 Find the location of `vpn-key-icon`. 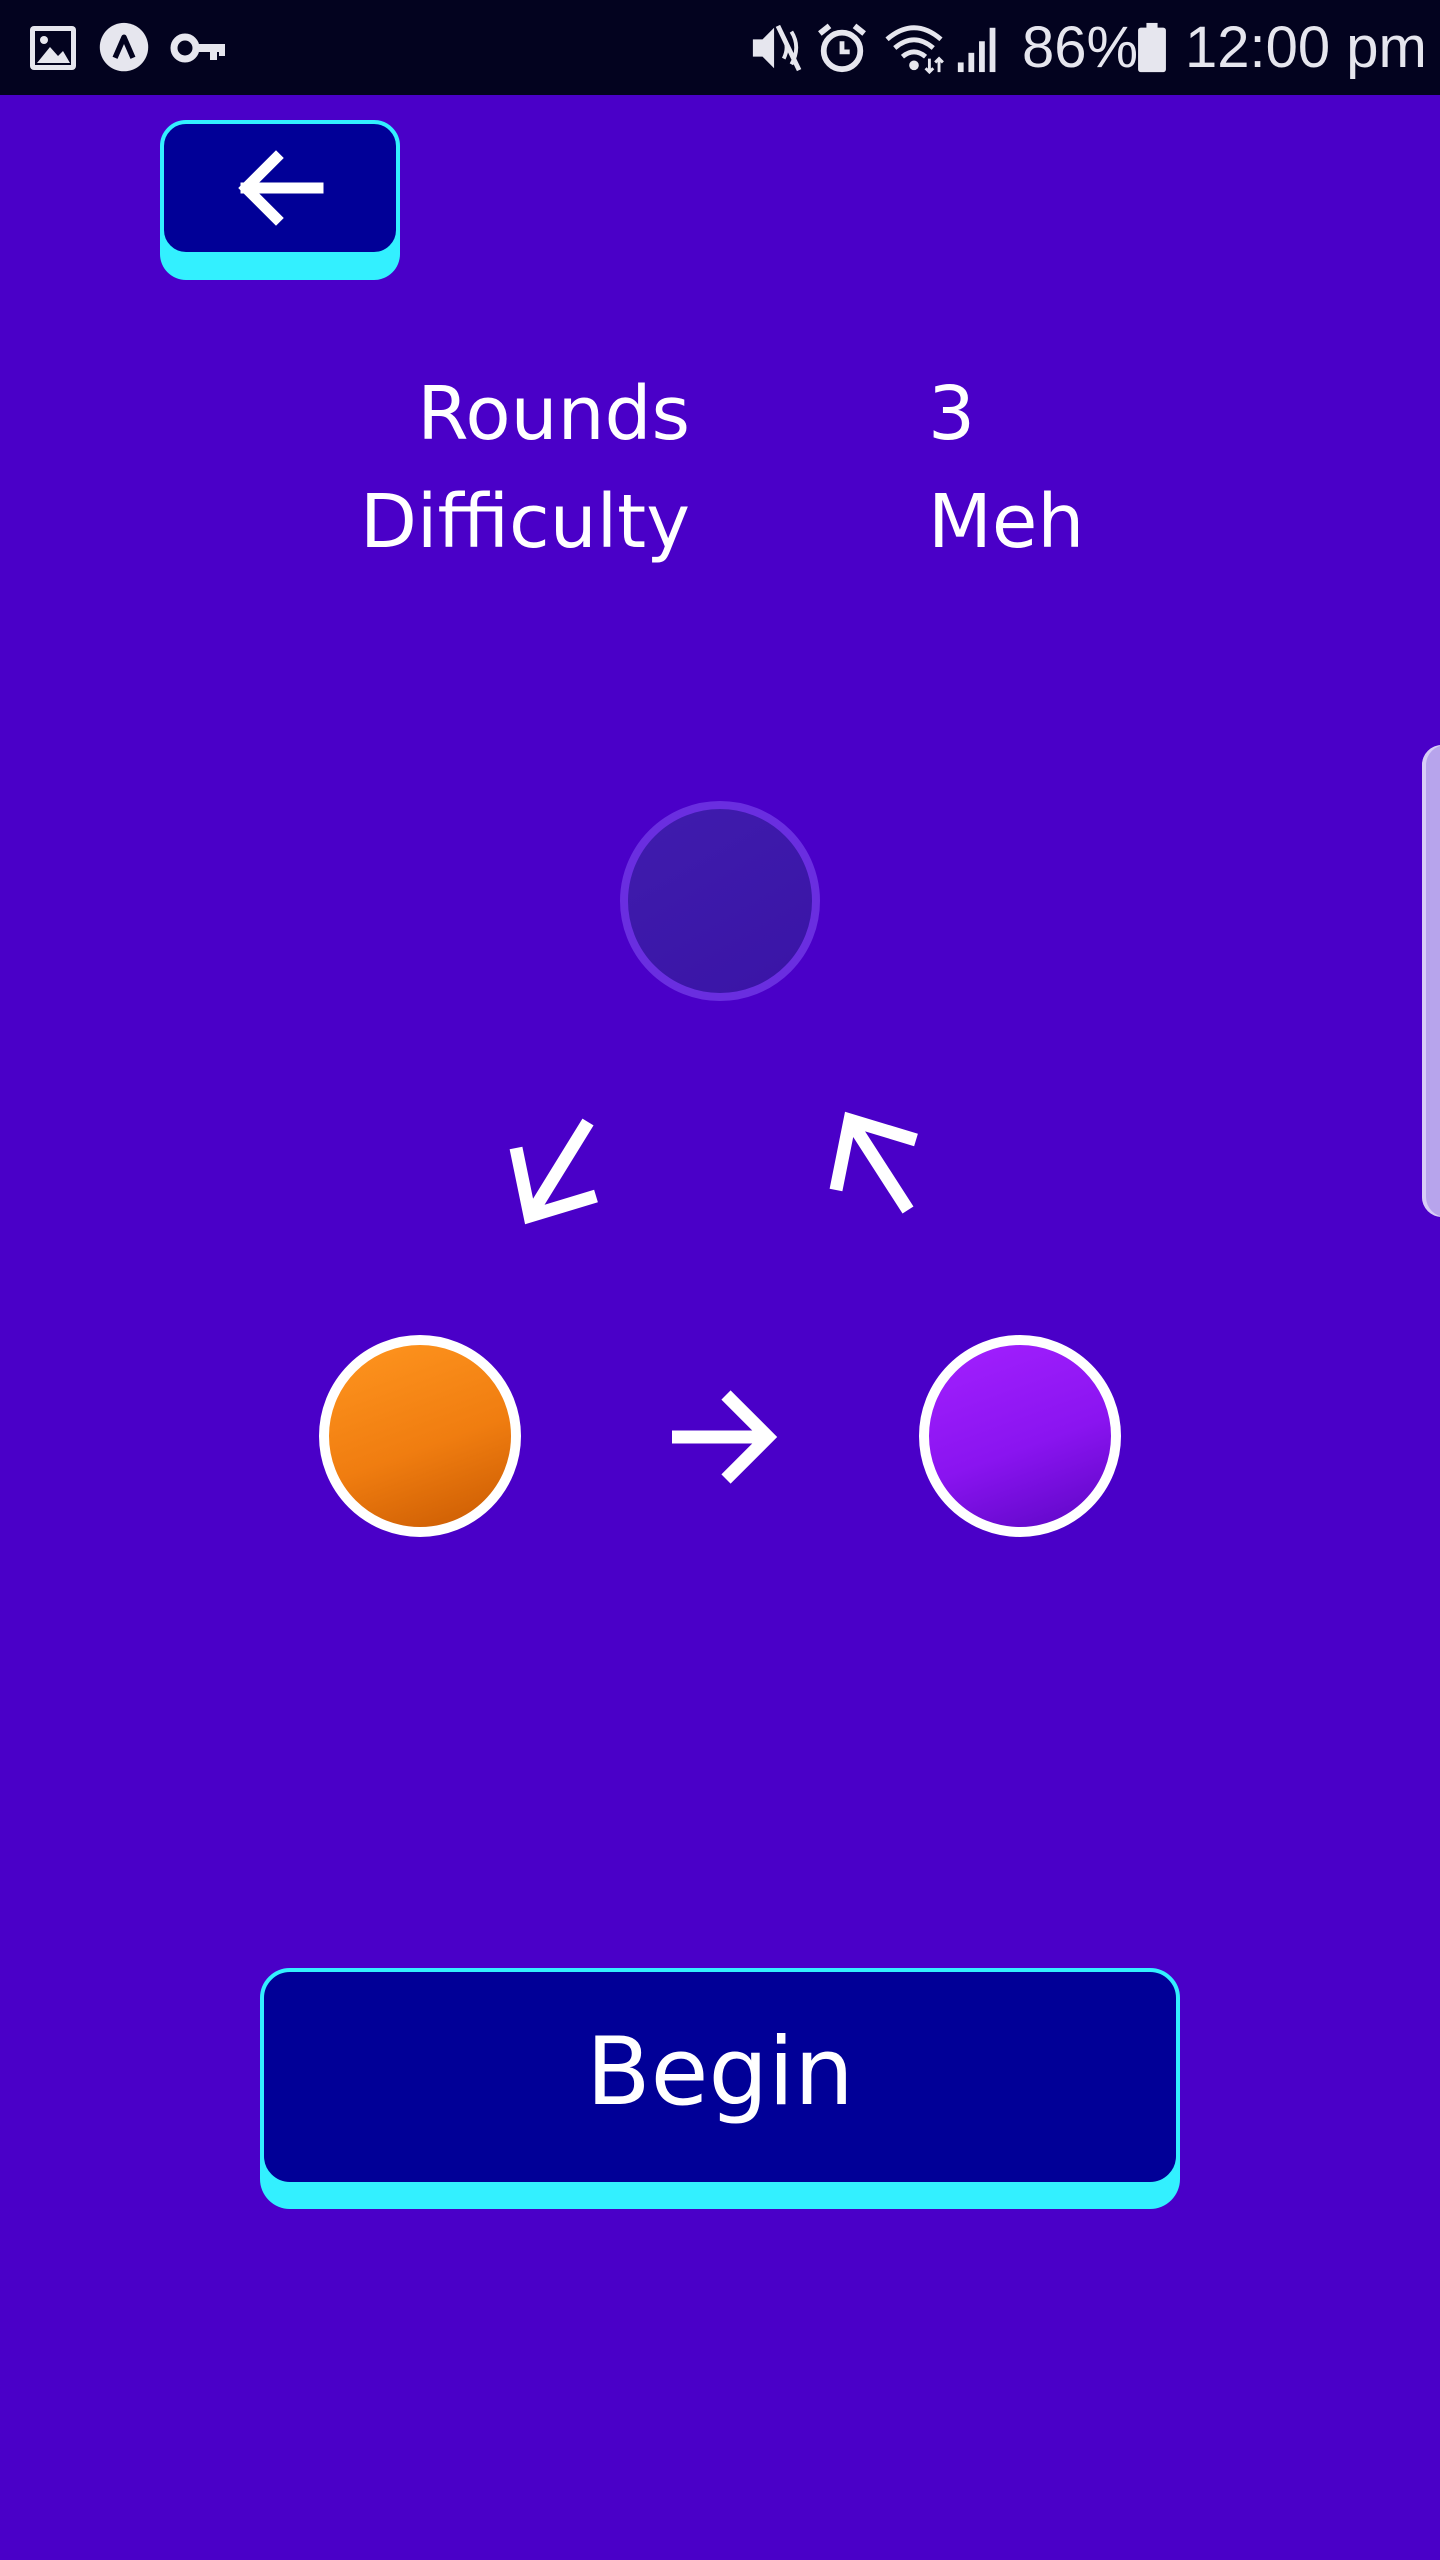

vpn-key-icon is located at coordinates (197, 48).